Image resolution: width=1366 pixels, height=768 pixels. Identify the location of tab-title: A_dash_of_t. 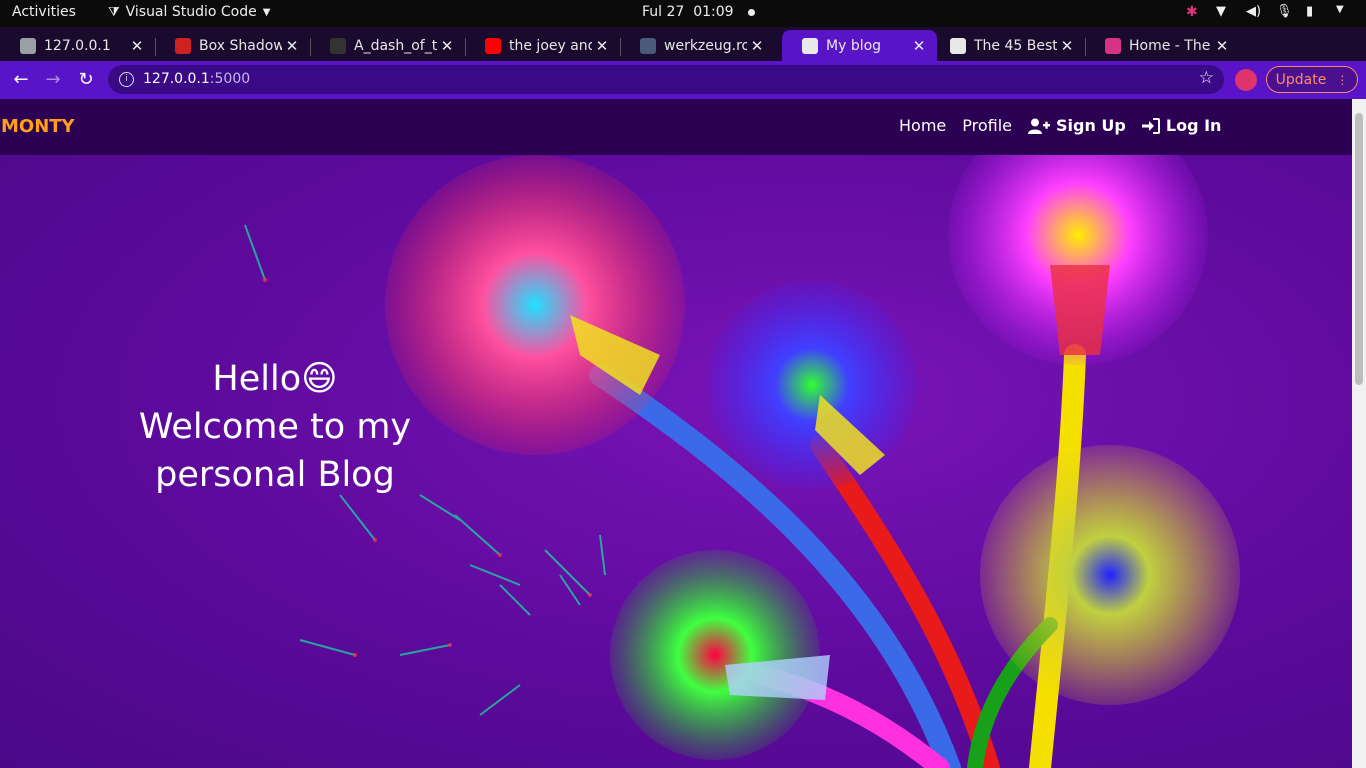
(395, 45).